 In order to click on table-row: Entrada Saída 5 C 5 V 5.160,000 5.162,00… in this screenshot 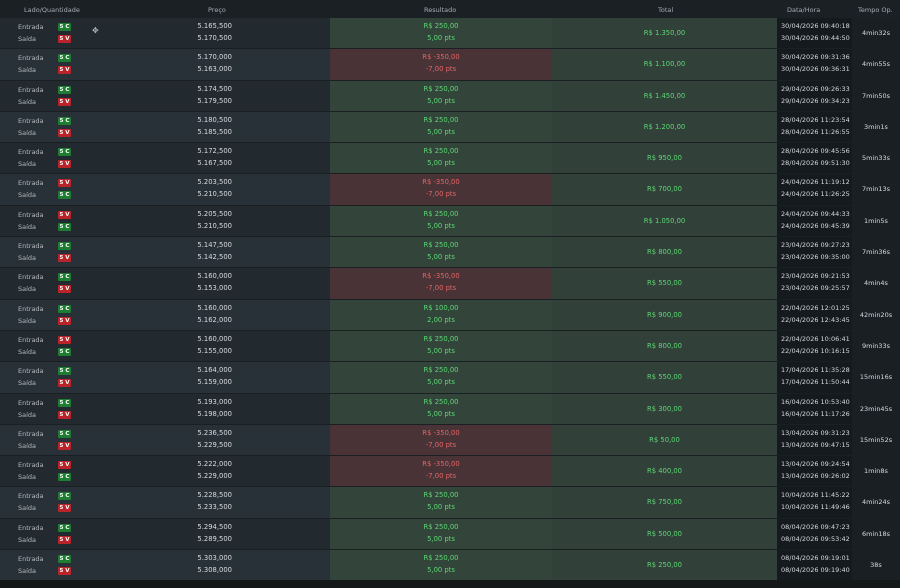, I will do `click(450, 315)`.